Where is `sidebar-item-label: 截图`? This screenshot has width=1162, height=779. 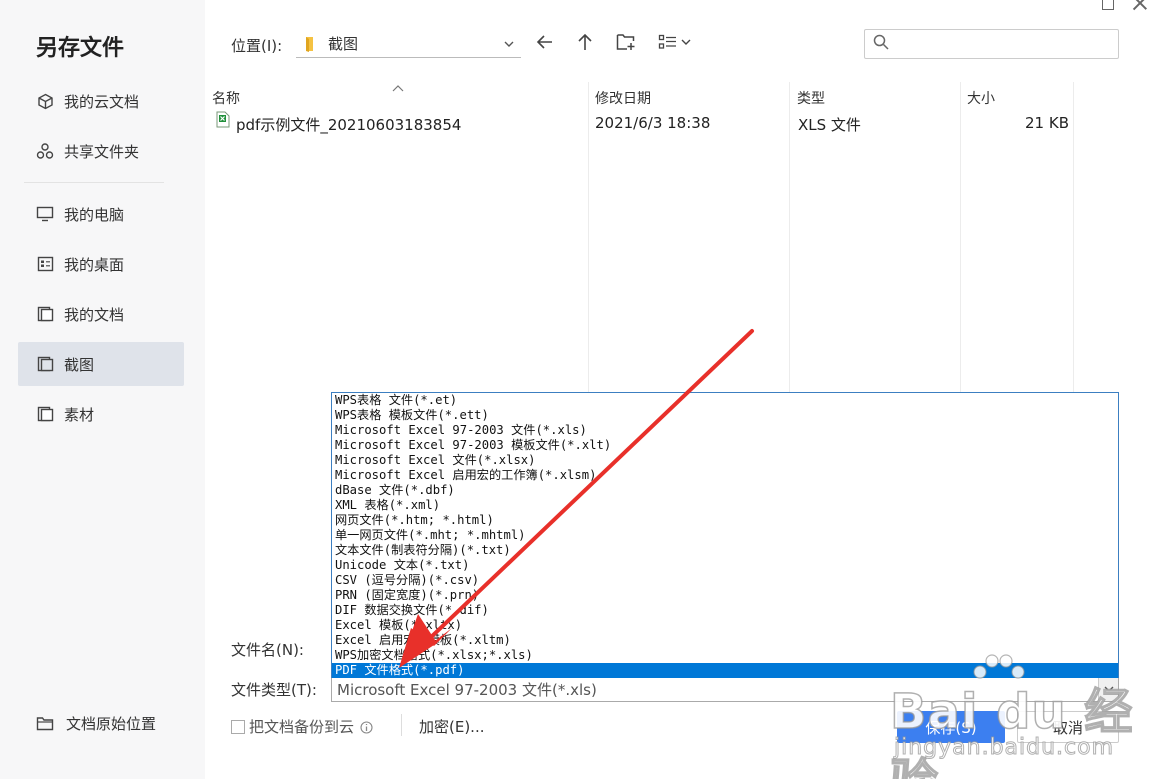 sidebar-item-label: 截图 is located at coordinates (79, 364).